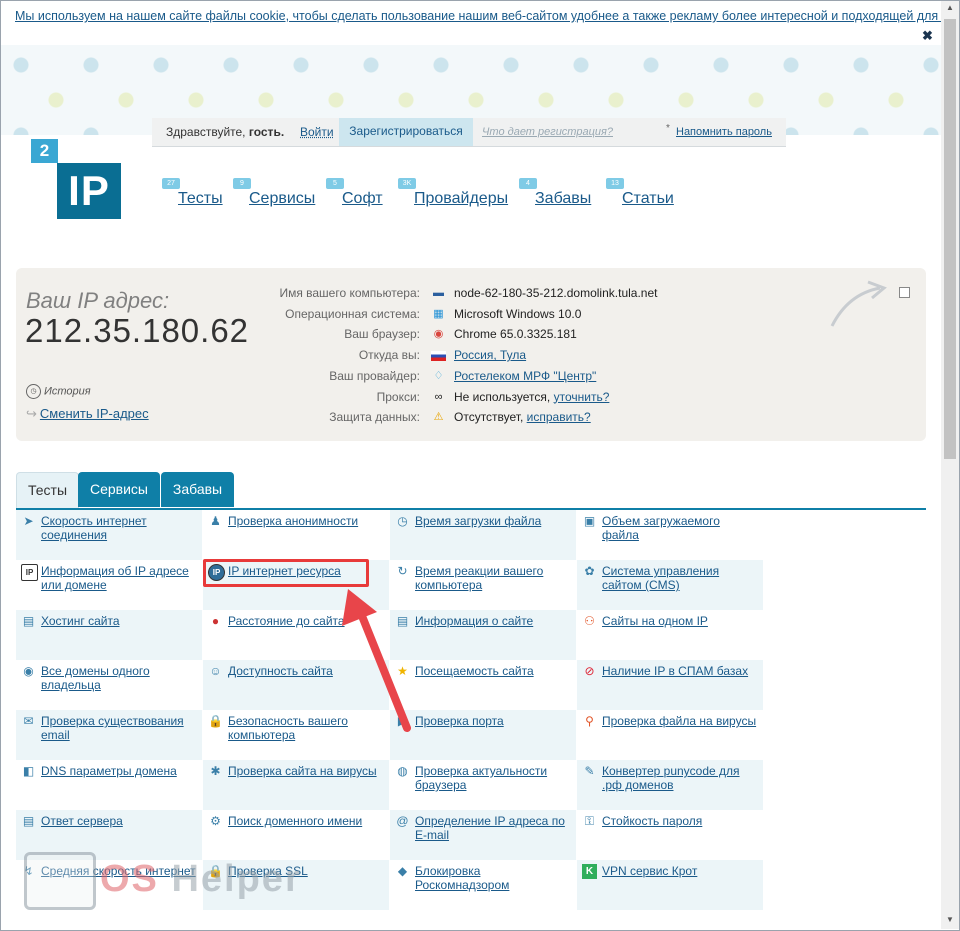 The image size is (960, 931). I want to click on register-button: Зарегистрироваться, so click(406, 132).